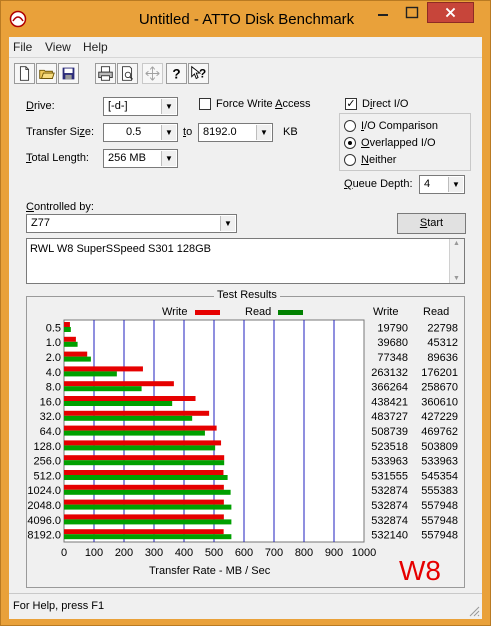  I want to click on write-value: 531555, so click(389, 476).